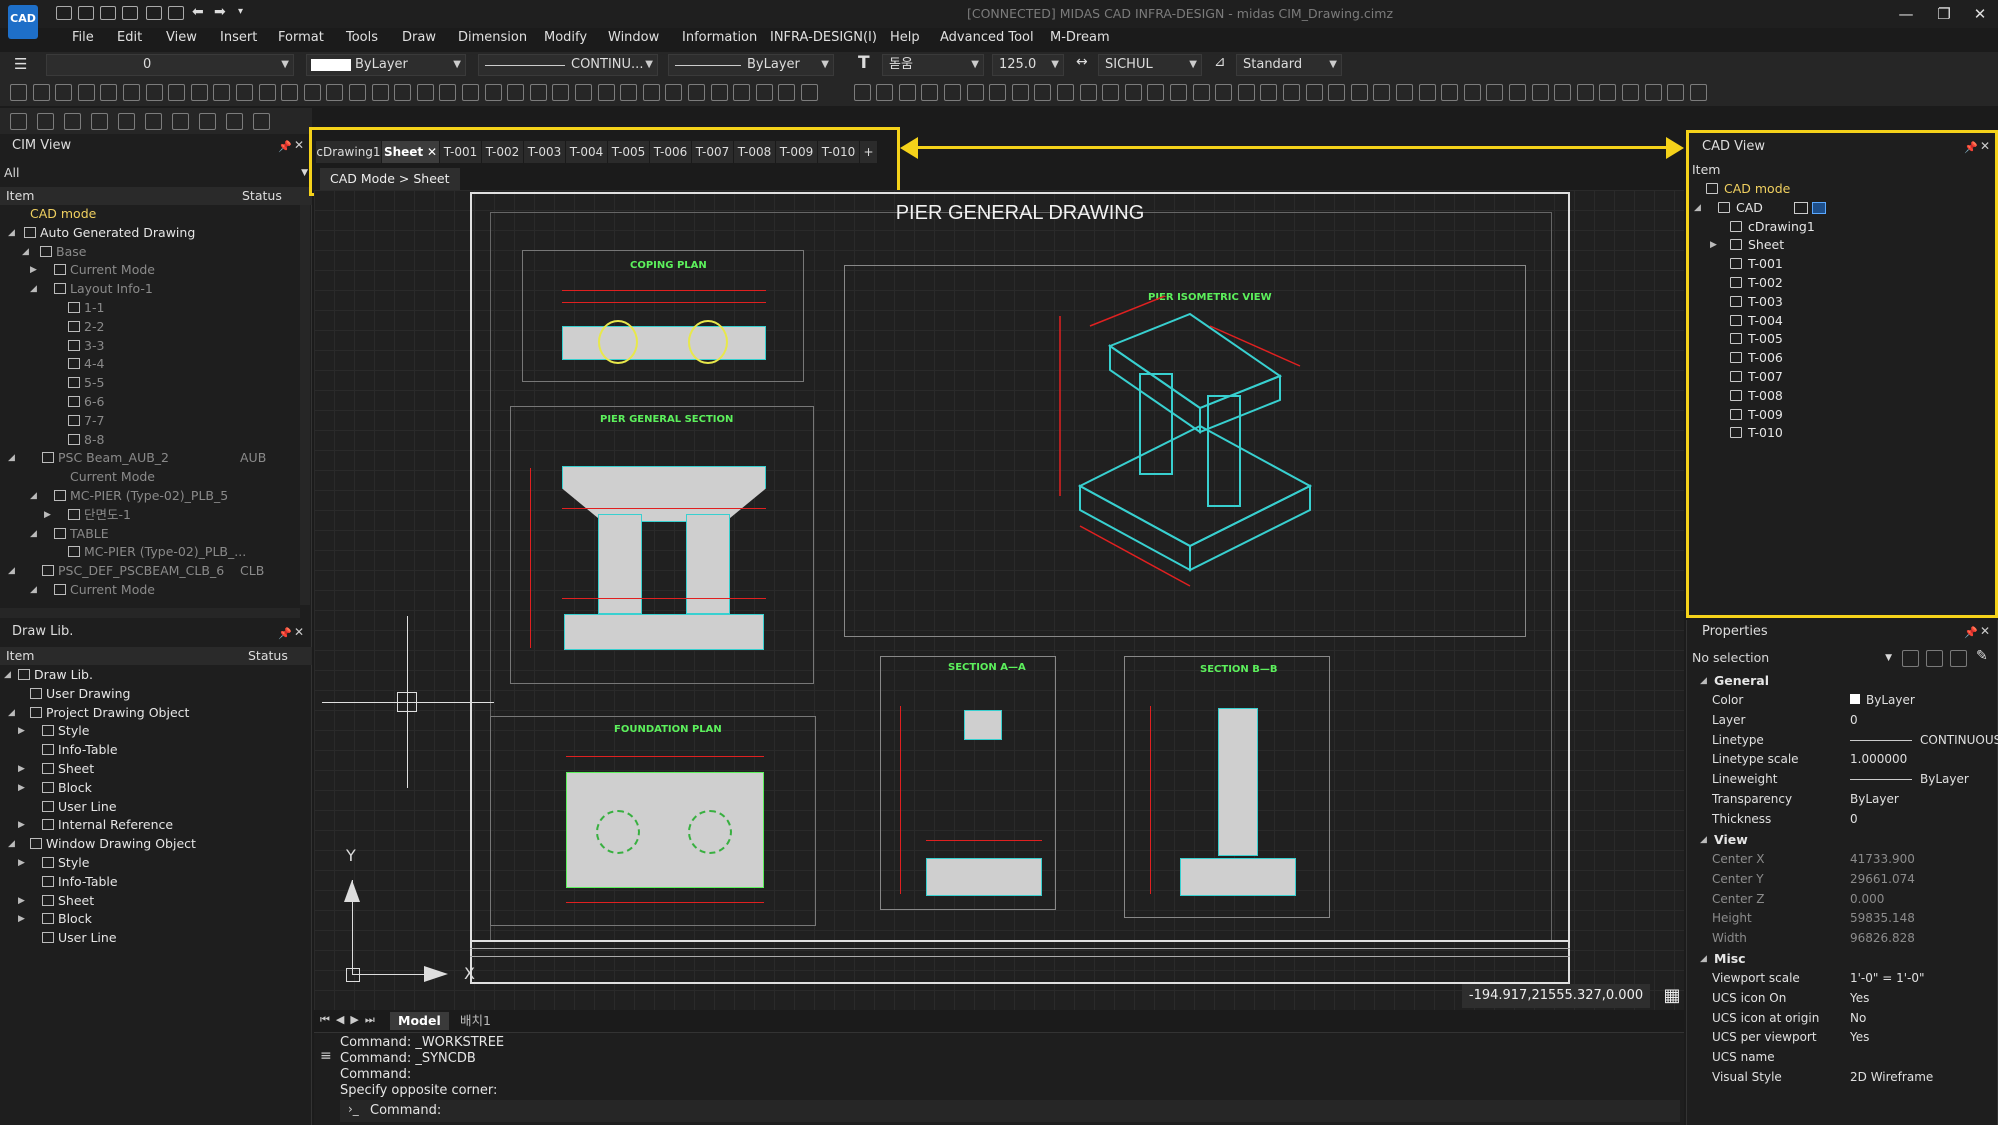 Image resolution: width=1998 pixels, height=1125 pixels. What do you see at coordinates (568, 65) in the screenshot?
I see `linetype-combo: CONTINU... ▼` at bounding box center [568, 65].